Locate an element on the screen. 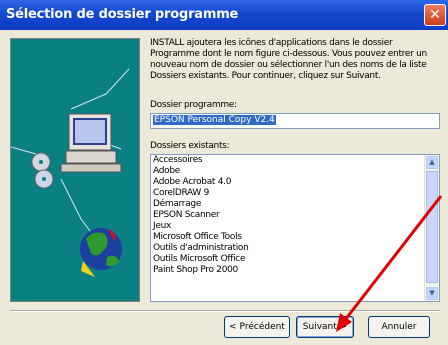 The height and width of the screenshot is (345, 448). scroll-down-icon: ▼ is located at coordinates (432, 293).